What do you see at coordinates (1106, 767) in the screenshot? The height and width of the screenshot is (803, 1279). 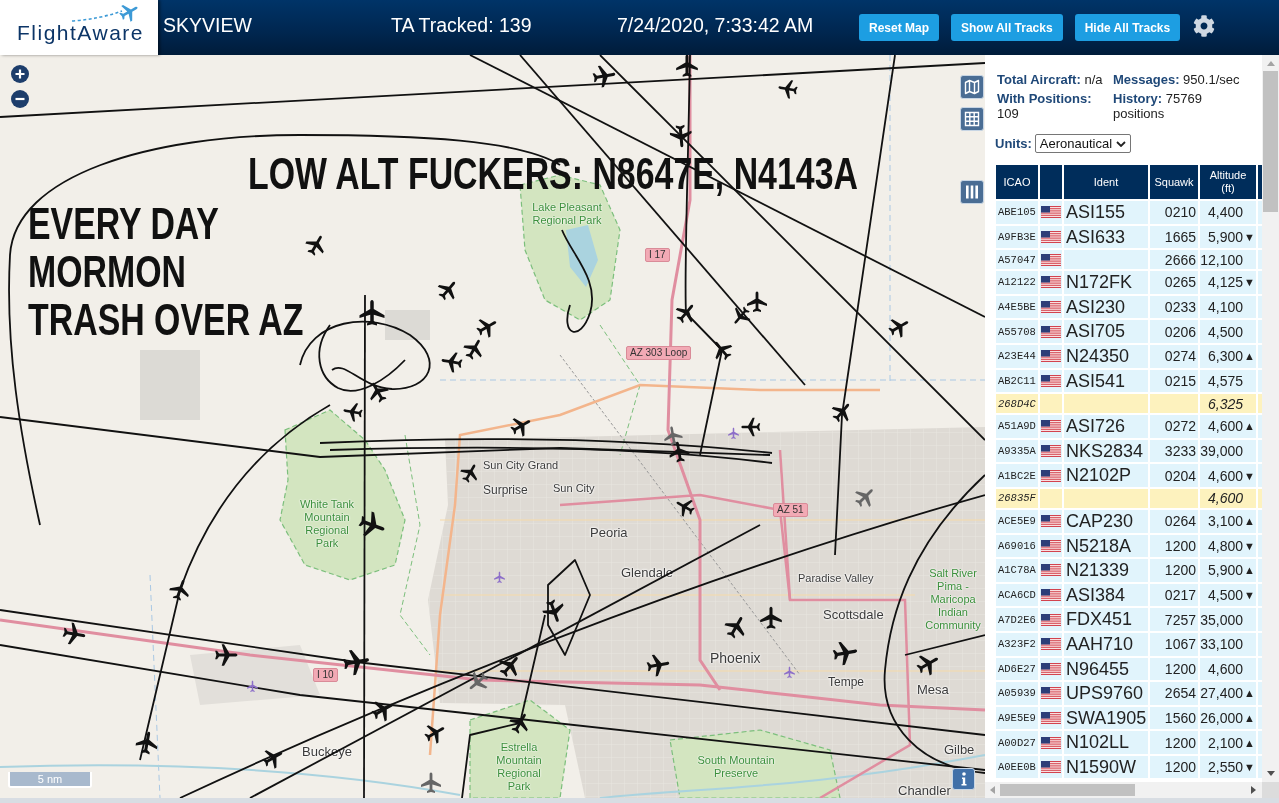 I see `table-cell: N1590W` at bounding box center [1106, 767].